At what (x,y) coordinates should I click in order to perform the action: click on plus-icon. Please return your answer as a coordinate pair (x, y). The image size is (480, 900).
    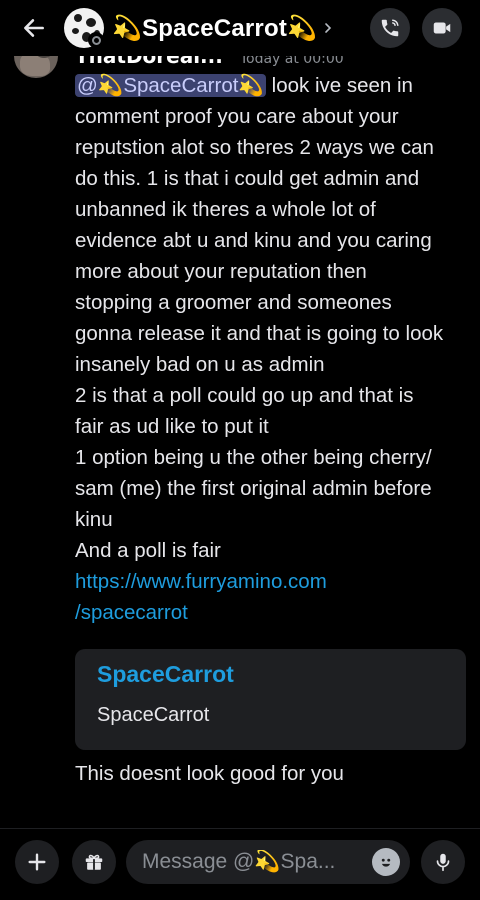
    Looking at the image, I should click on (37, 862).